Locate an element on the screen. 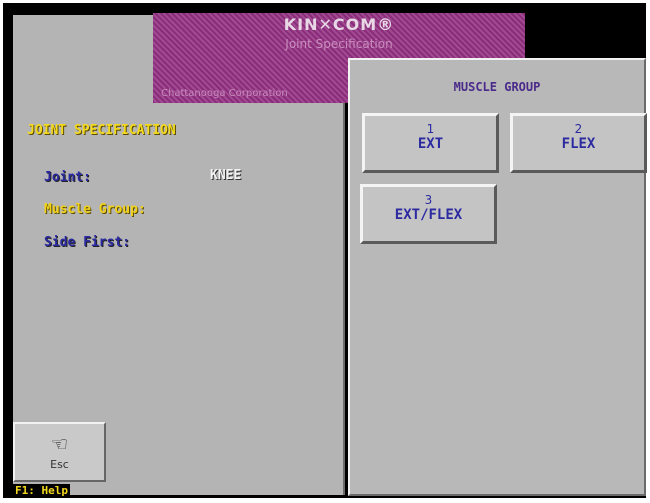 This screenshot has width=650, height=503. option-label: FLEX is located at coordinates (578, 144).